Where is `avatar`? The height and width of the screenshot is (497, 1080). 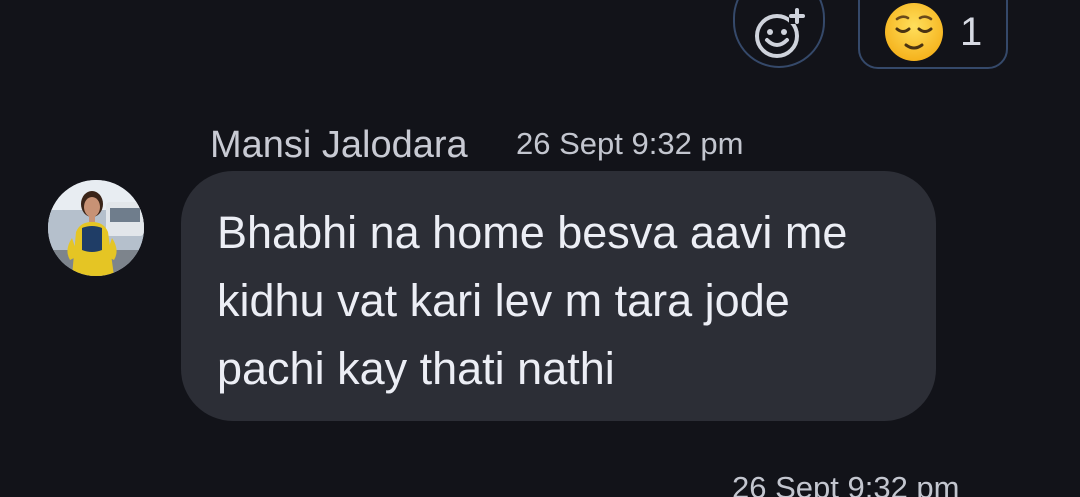
avatar is located at coordinates (96, 228).